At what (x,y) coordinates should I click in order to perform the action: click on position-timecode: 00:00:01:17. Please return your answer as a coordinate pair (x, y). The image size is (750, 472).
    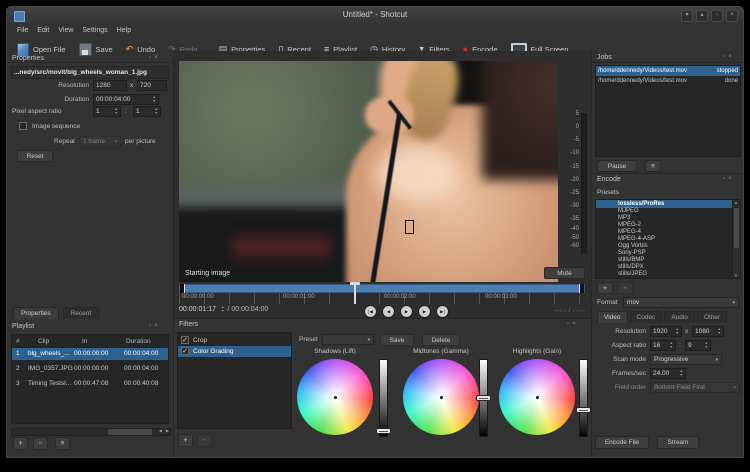
    Looking at the image, I should click on (197, 309).